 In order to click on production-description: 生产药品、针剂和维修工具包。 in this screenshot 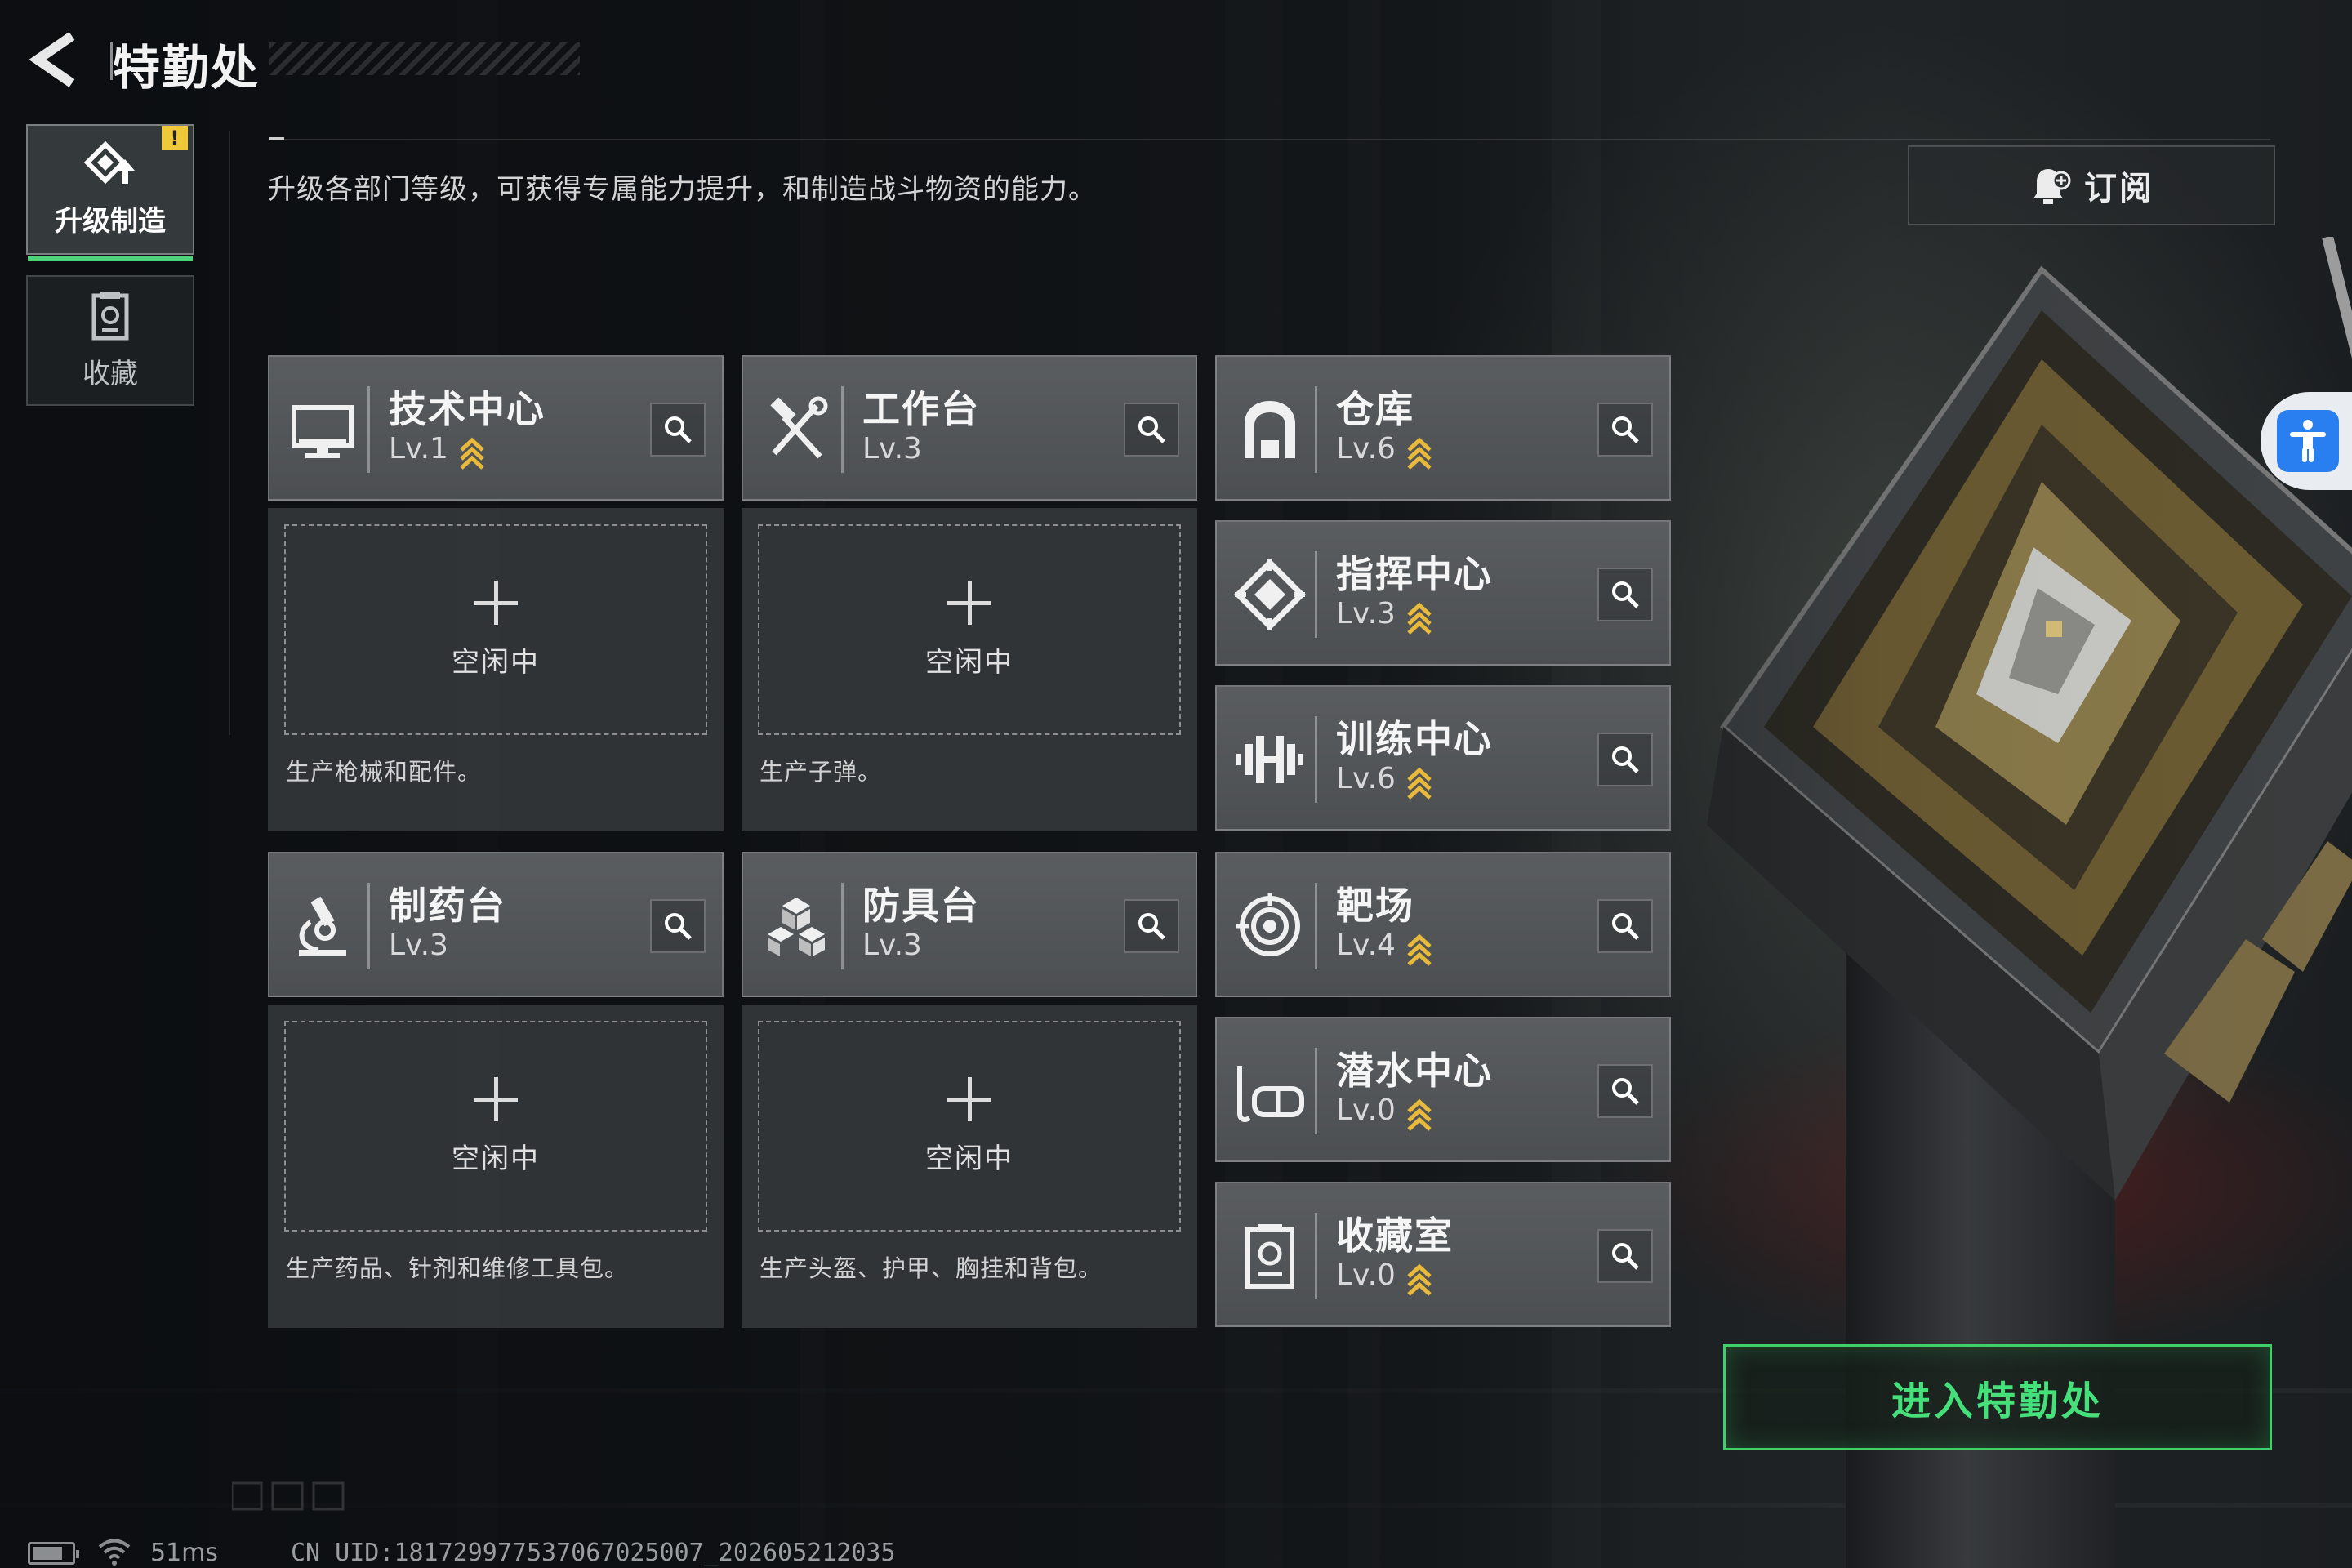, I will do `click(458, 1268)`.